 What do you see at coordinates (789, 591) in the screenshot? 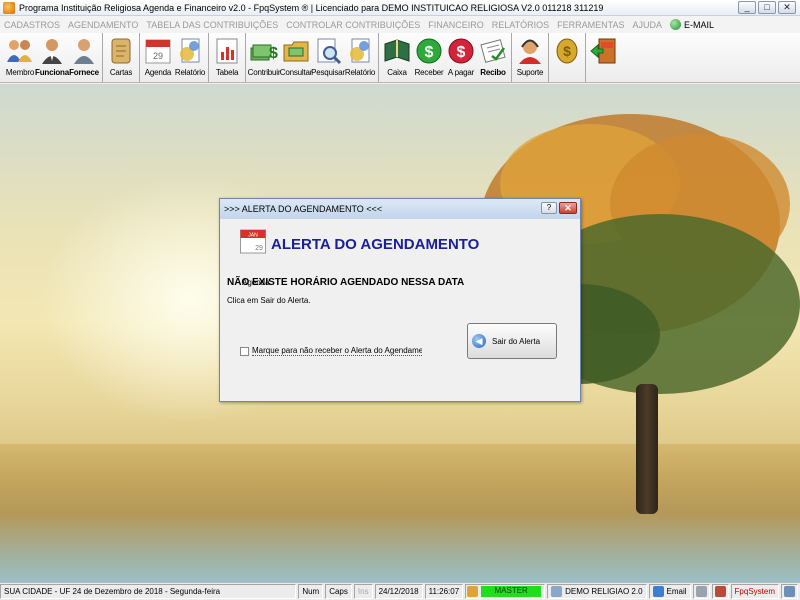
I see `status-help-button` at bounding box center [789, 591].